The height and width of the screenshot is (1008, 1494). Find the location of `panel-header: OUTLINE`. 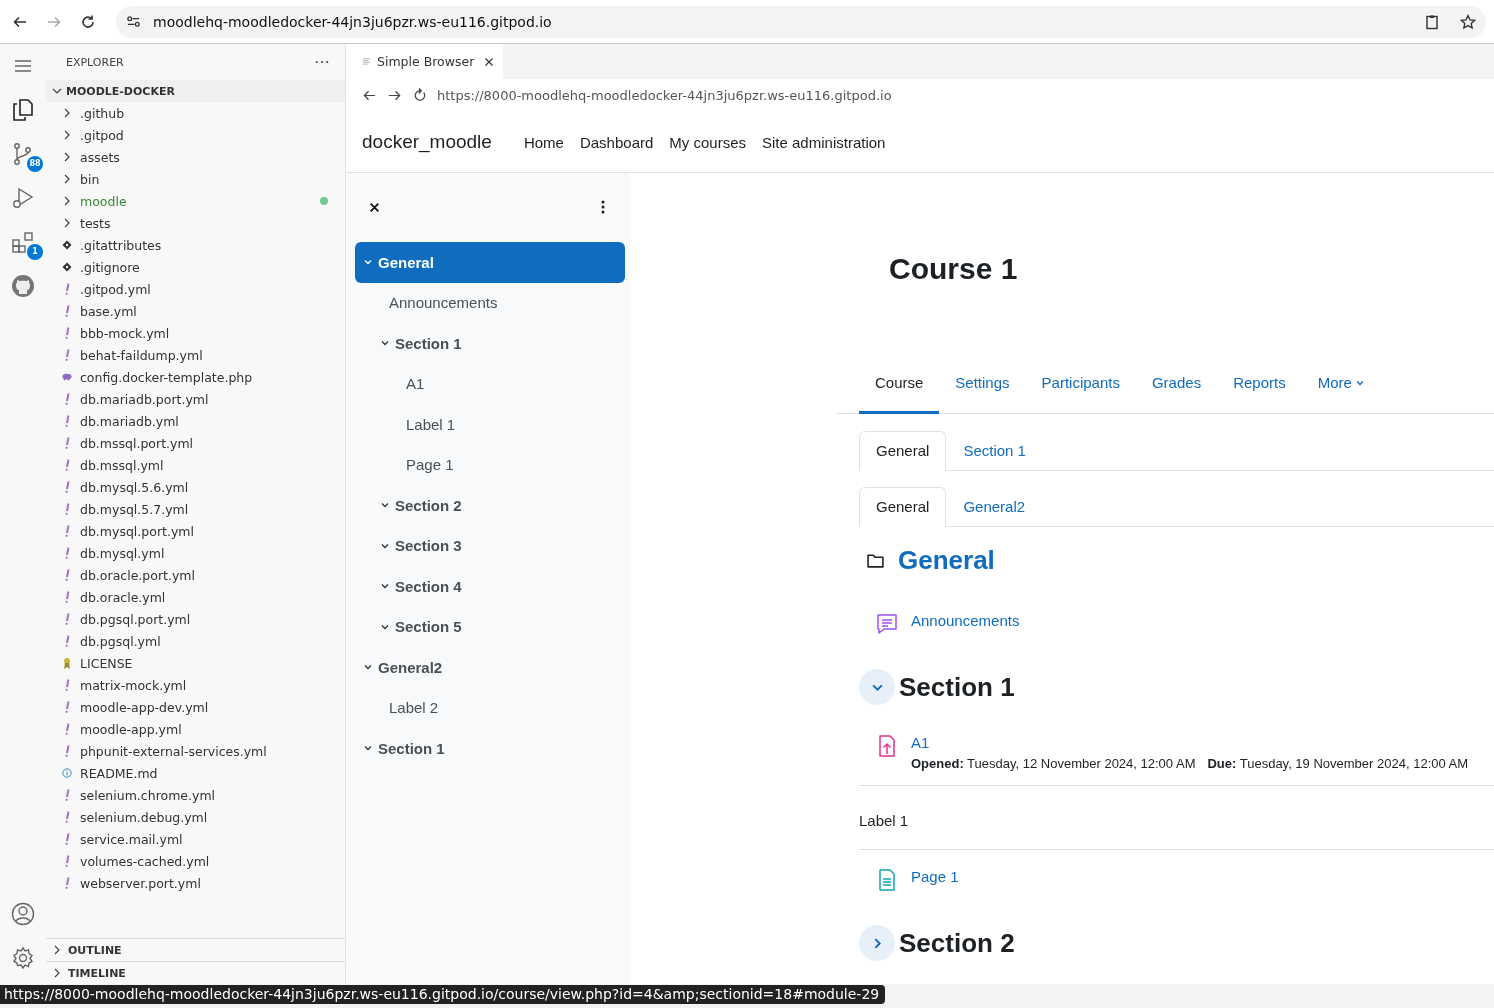

panel-header: OUTLINE is located at coordinates (195, 949).